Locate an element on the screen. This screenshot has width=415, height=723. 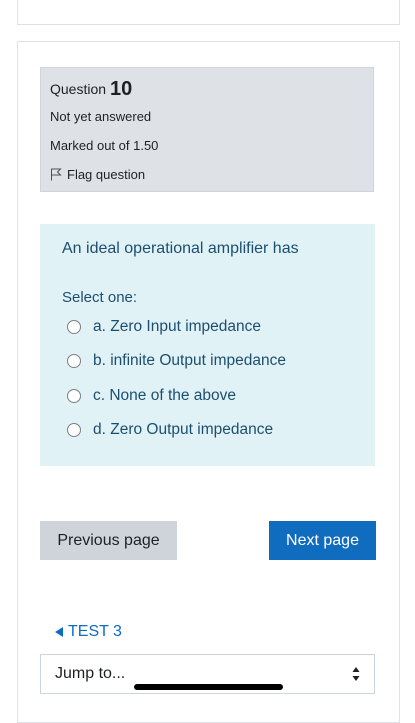
question-text: An ideal operational amplifier has is located at coordinates (180, 248).